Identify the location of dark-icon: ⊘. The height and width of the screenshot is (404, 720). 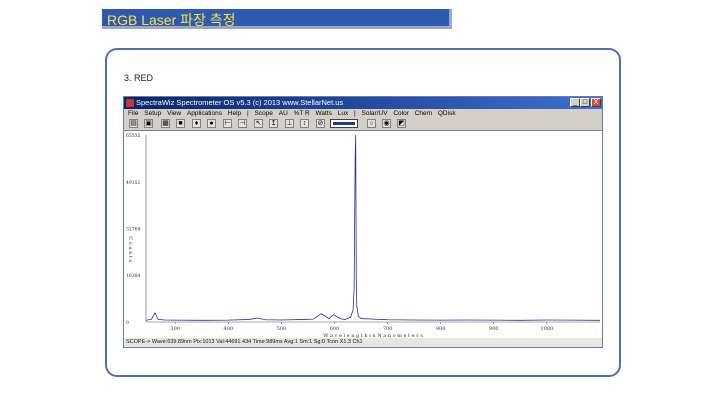
(320, 123).